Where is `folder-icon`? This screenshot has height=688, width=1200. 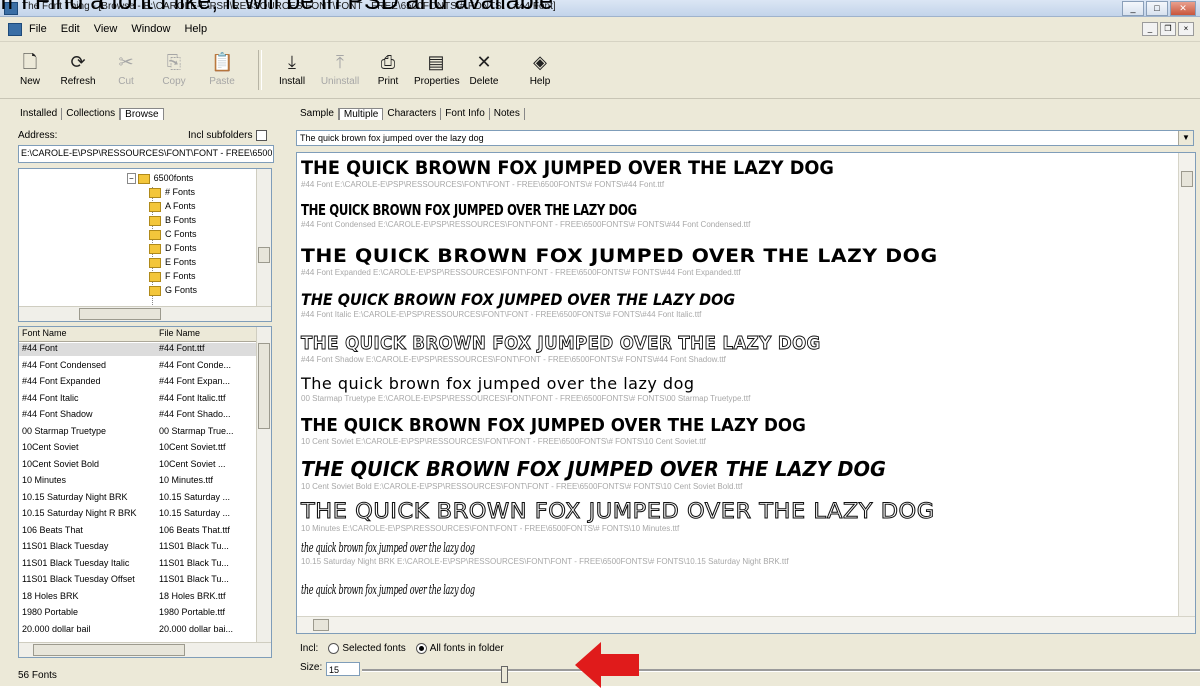 folder-icon is located at coordinates (155, 220).